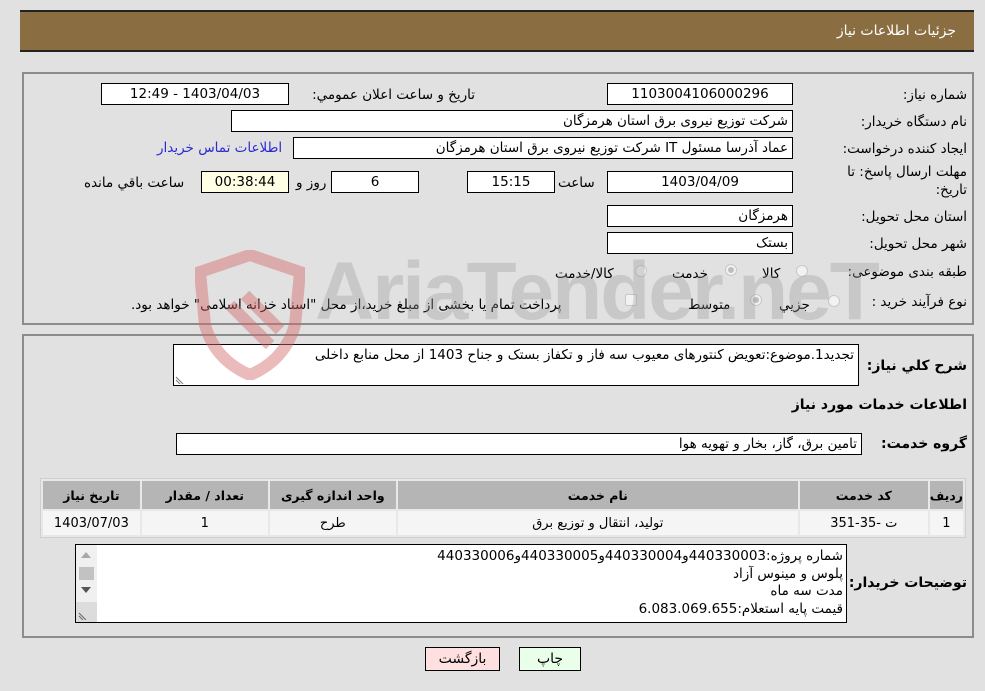 This screenshot has height=691, width=985. Describe the element at coordinates (512, 121) in the screenshot. I see `buyer-org-field: شرکت توزیع نیروی برق استان هرمزگان` at that location.